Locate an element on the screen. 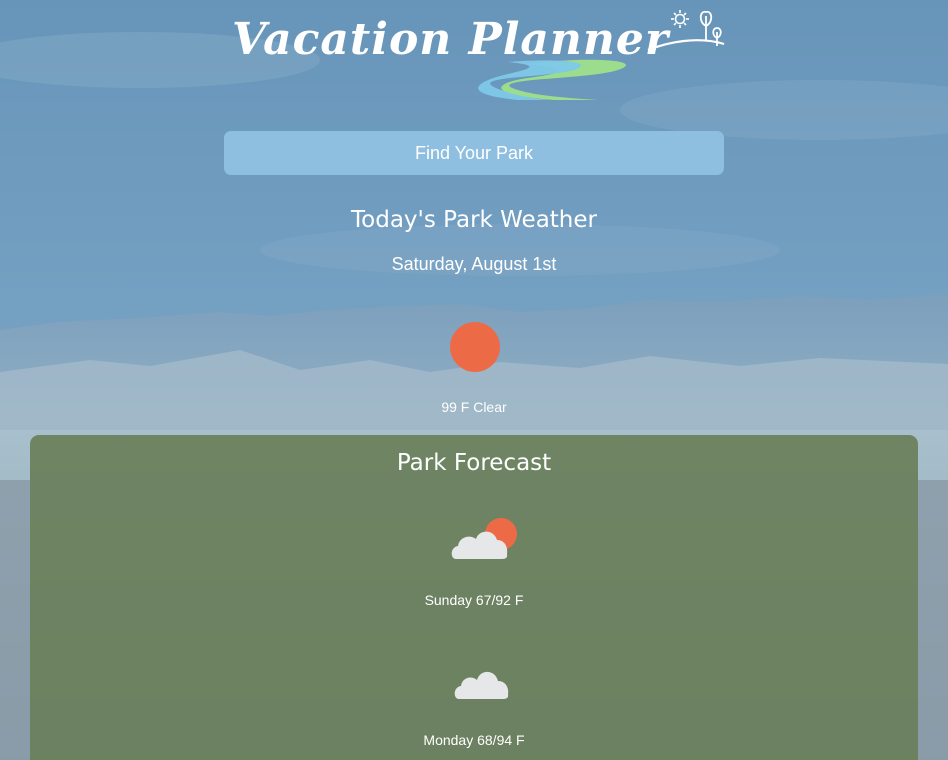  logo-river-icon is located at coordinates (552, 79).